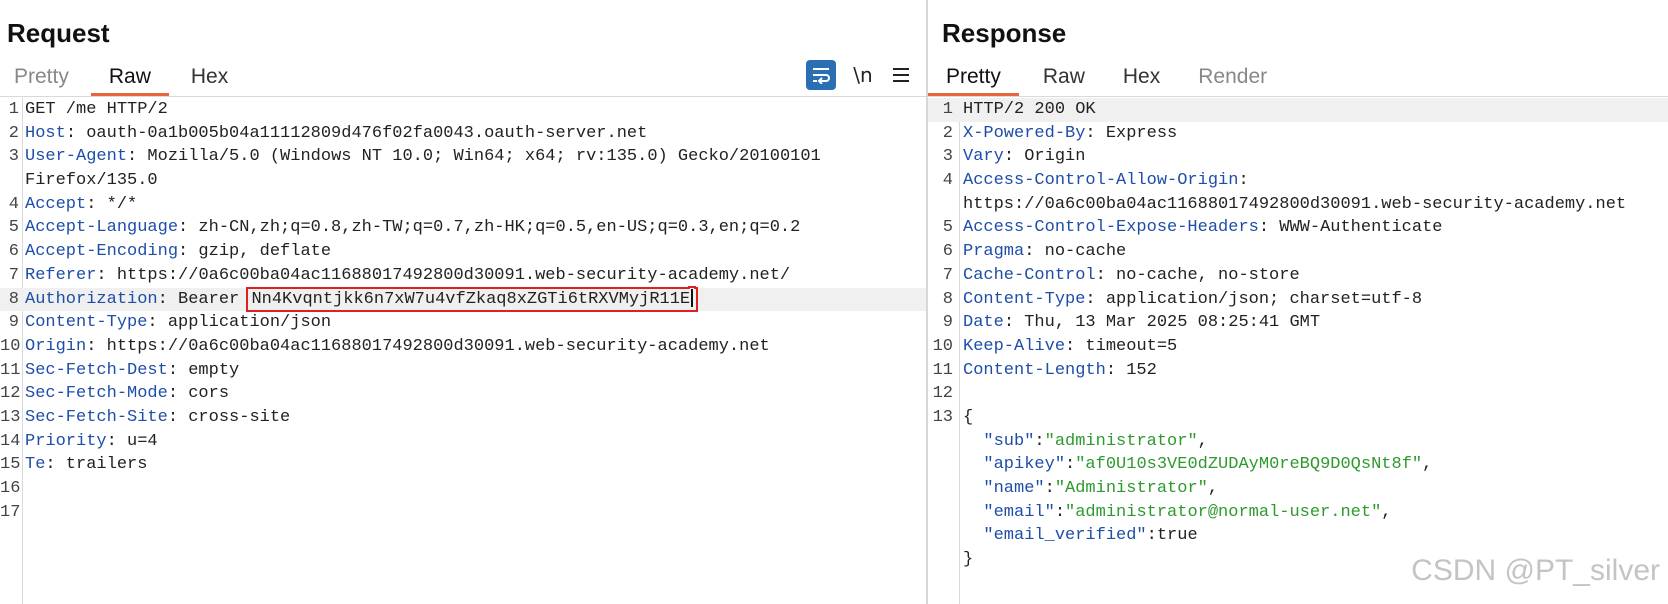 This screenshot has width=1668, height=604. I want to click on code-line: 7 Cache-Control: no-cache, no-store, so click(1298, 276).